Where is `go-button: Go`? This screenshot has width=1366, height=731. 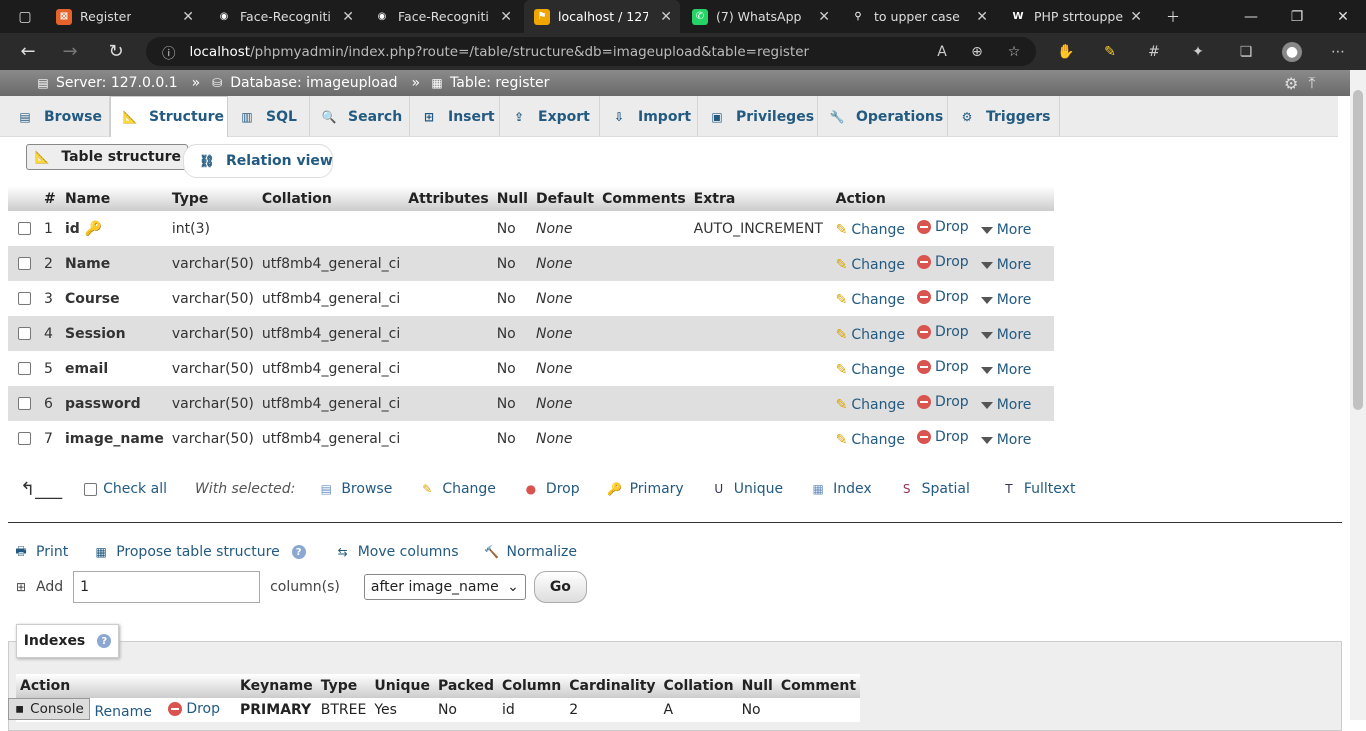 go-button: Go is located at coordinates (560, 587).